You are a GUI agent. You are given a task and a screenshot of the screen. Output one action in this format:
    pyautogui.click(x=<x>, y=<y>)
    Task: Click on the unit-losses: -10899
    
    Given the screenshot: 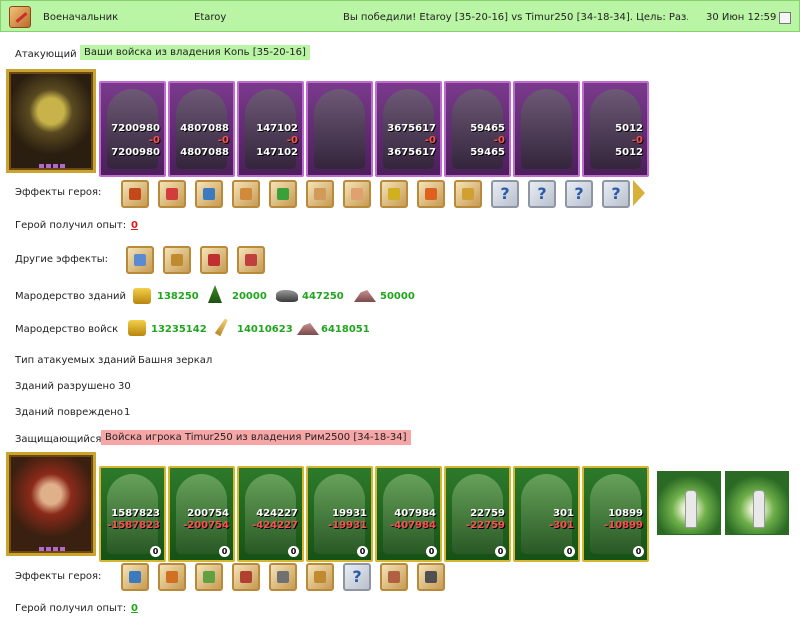 What is the action you would take?
    pyautogui.click(x=623, y=525)
    